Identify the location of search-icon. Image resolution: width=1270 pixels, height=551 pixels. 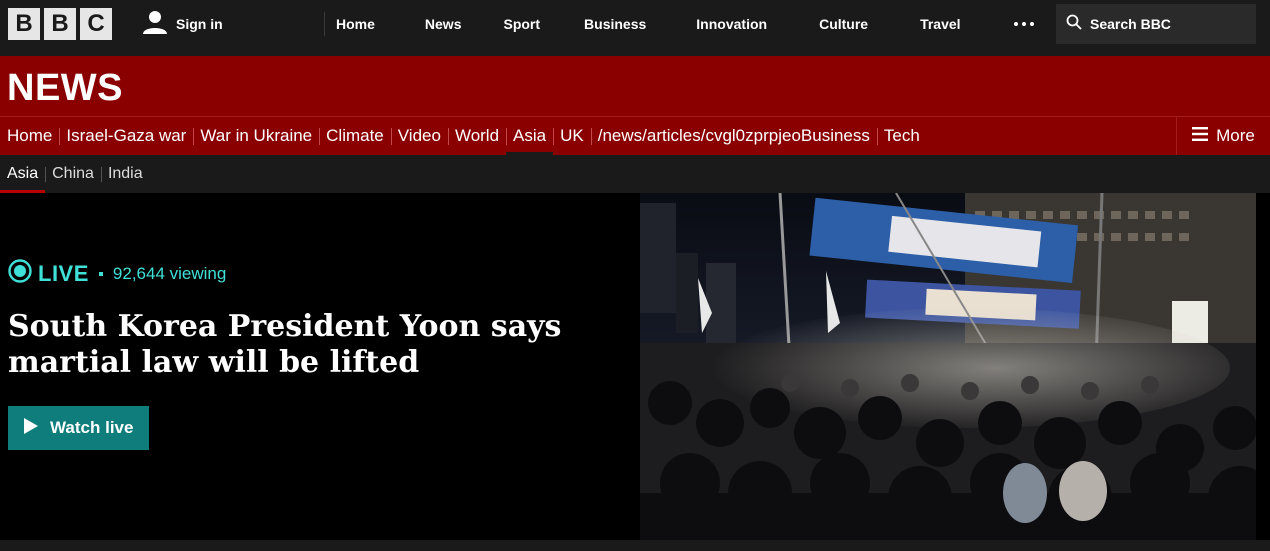
(1074, 24).